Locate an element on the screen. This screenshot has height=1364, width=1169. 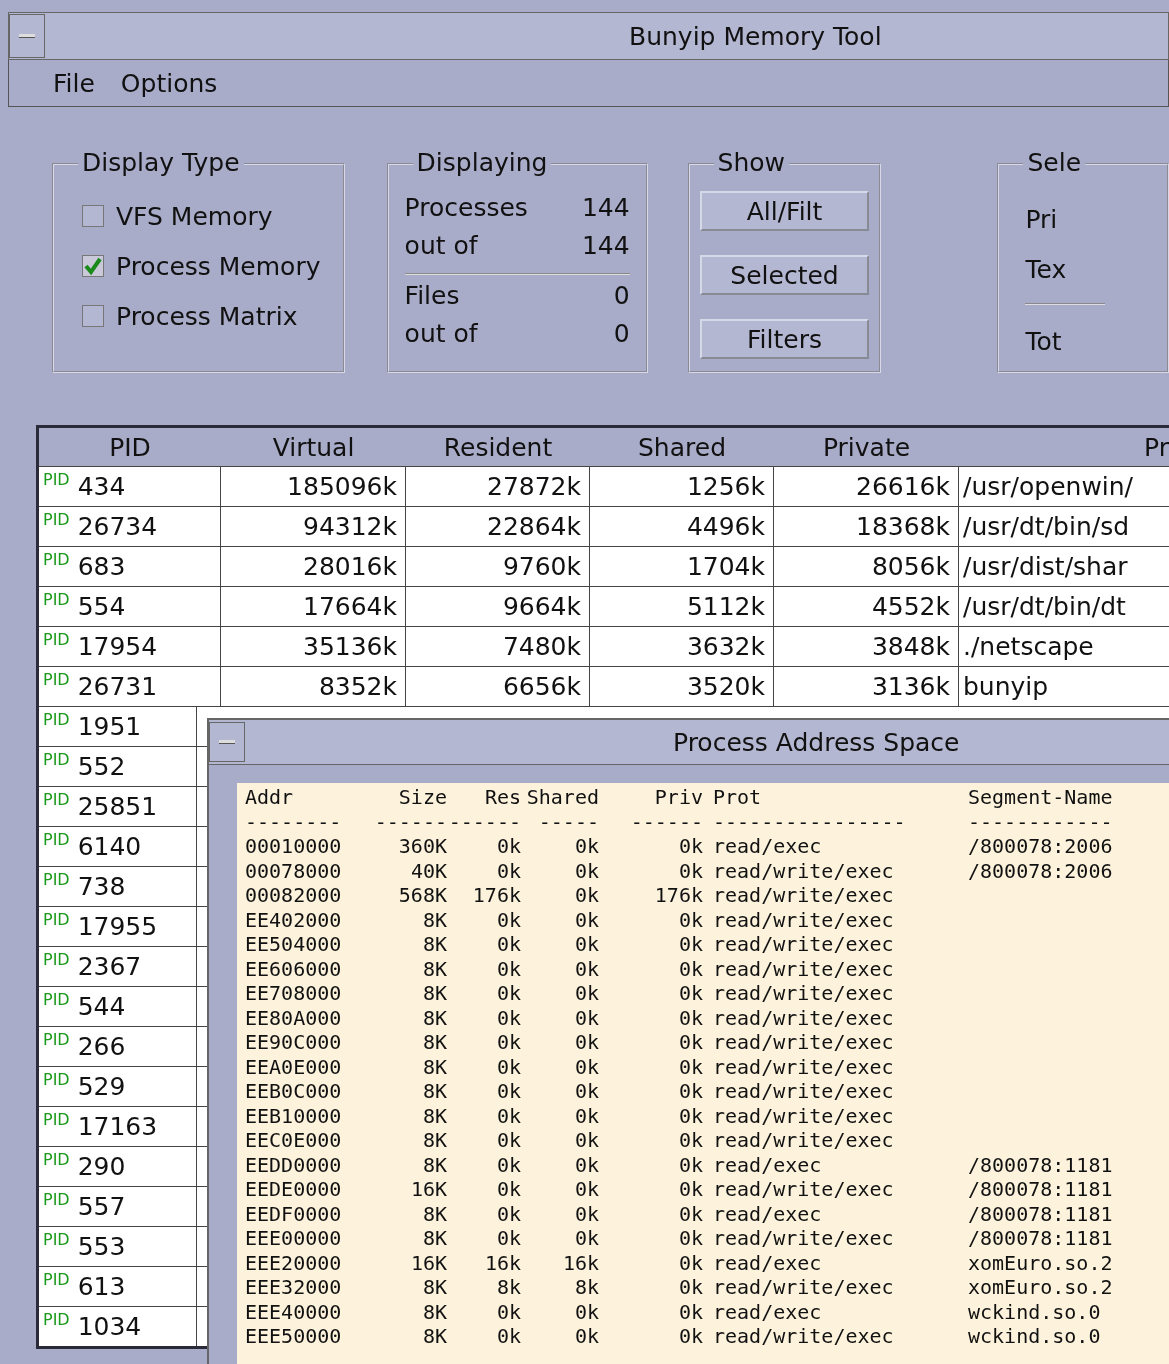
table-cell: 3520k is located at coordinates (682, 686).